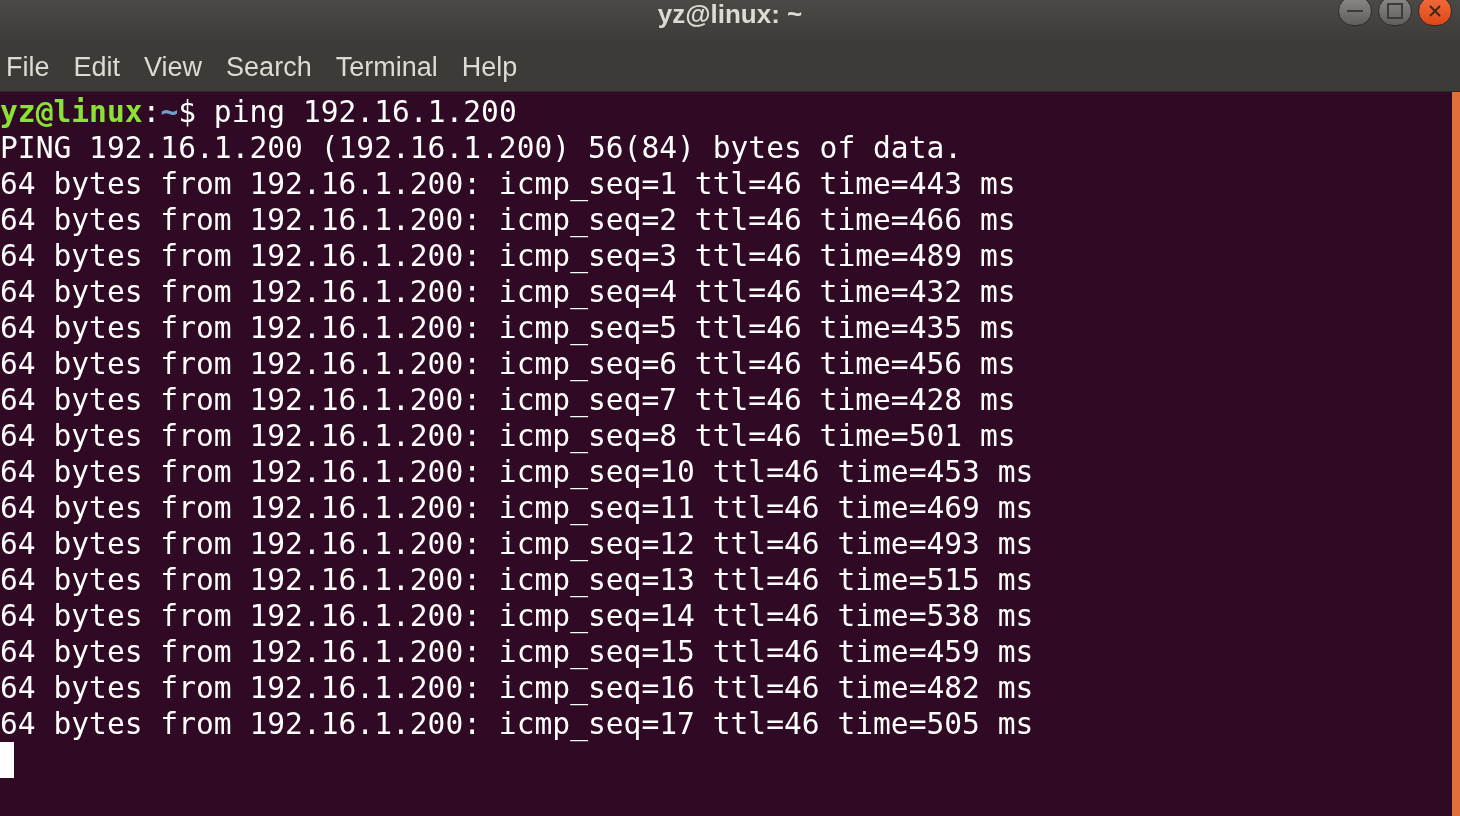 This screenshot has width=1460, height=816. What do you see at coordinates (481, 148) in the screenshot?
I see `output-line: PING 192.16.1.200 (192.16.1.200) 56(84) bytes of data.` at bounding box center [481, 148].